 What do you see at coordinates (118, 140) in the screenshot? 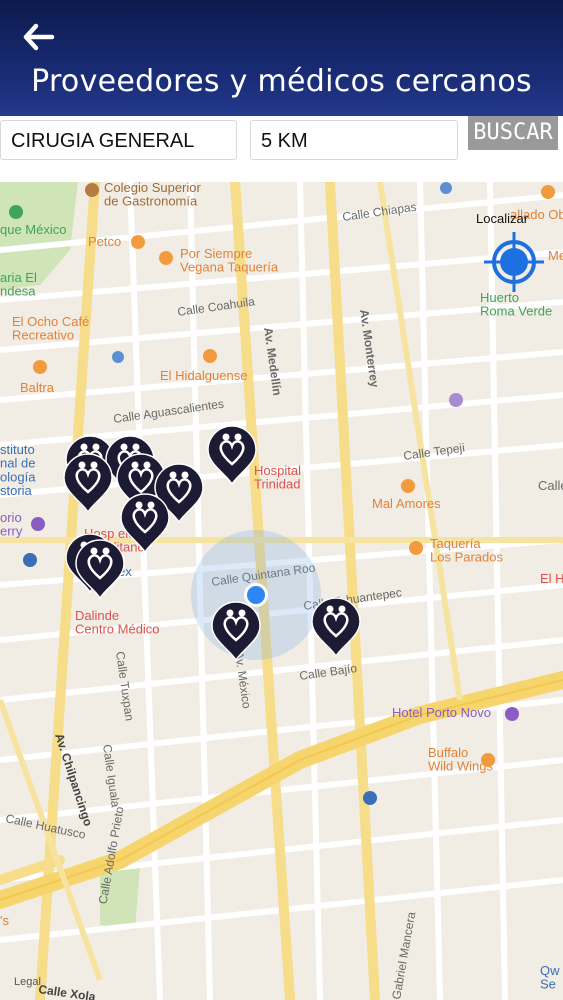
I see `specialty-field: CIRUGIA GENERAL` at bounding box center [118, 140].